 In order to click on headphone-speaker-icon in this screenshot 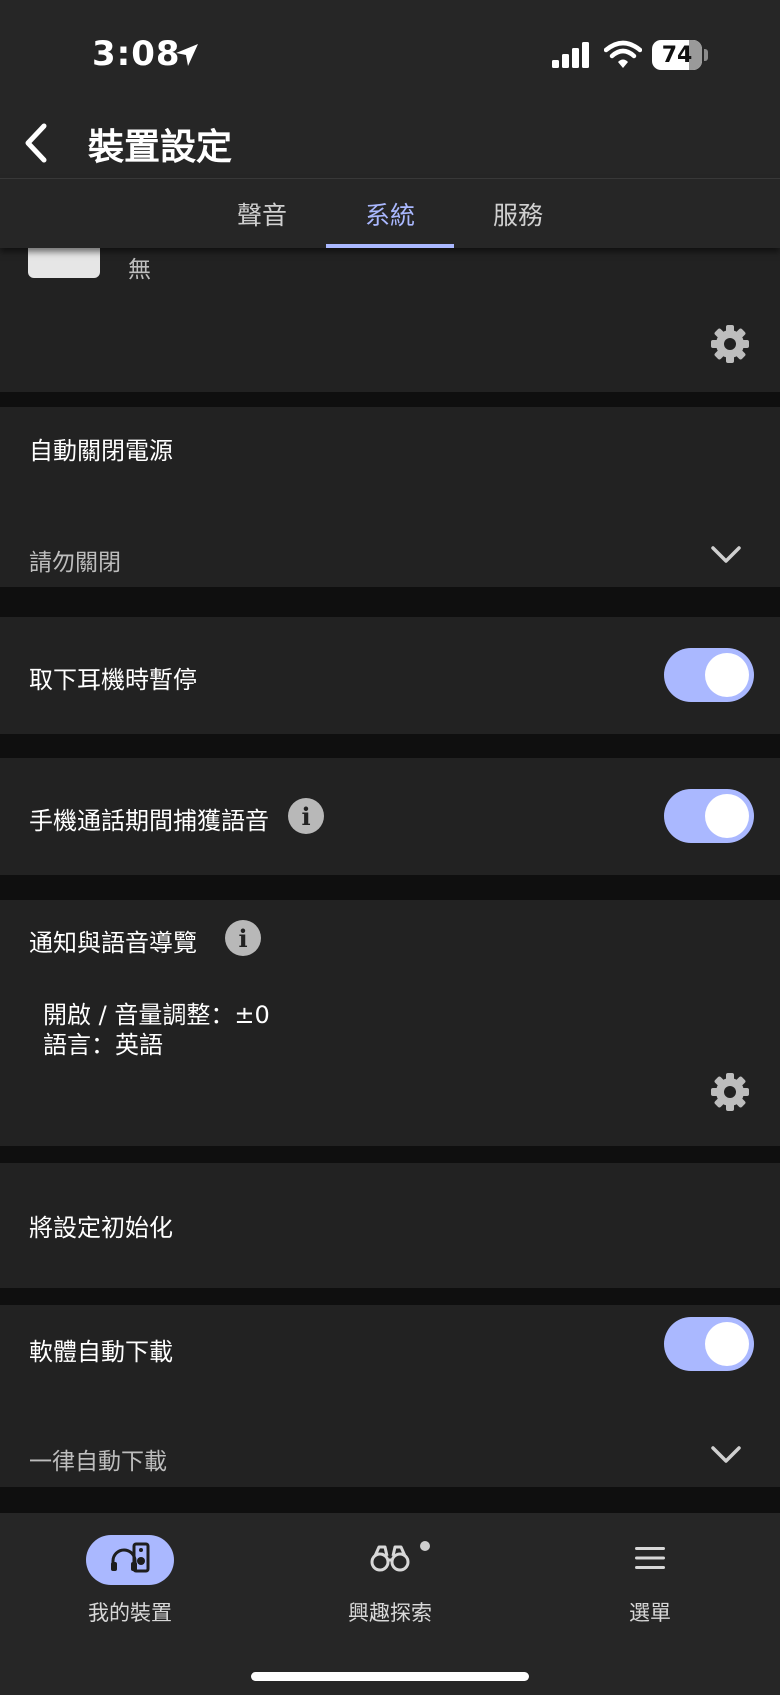, I will do `click(130, 1560)`.